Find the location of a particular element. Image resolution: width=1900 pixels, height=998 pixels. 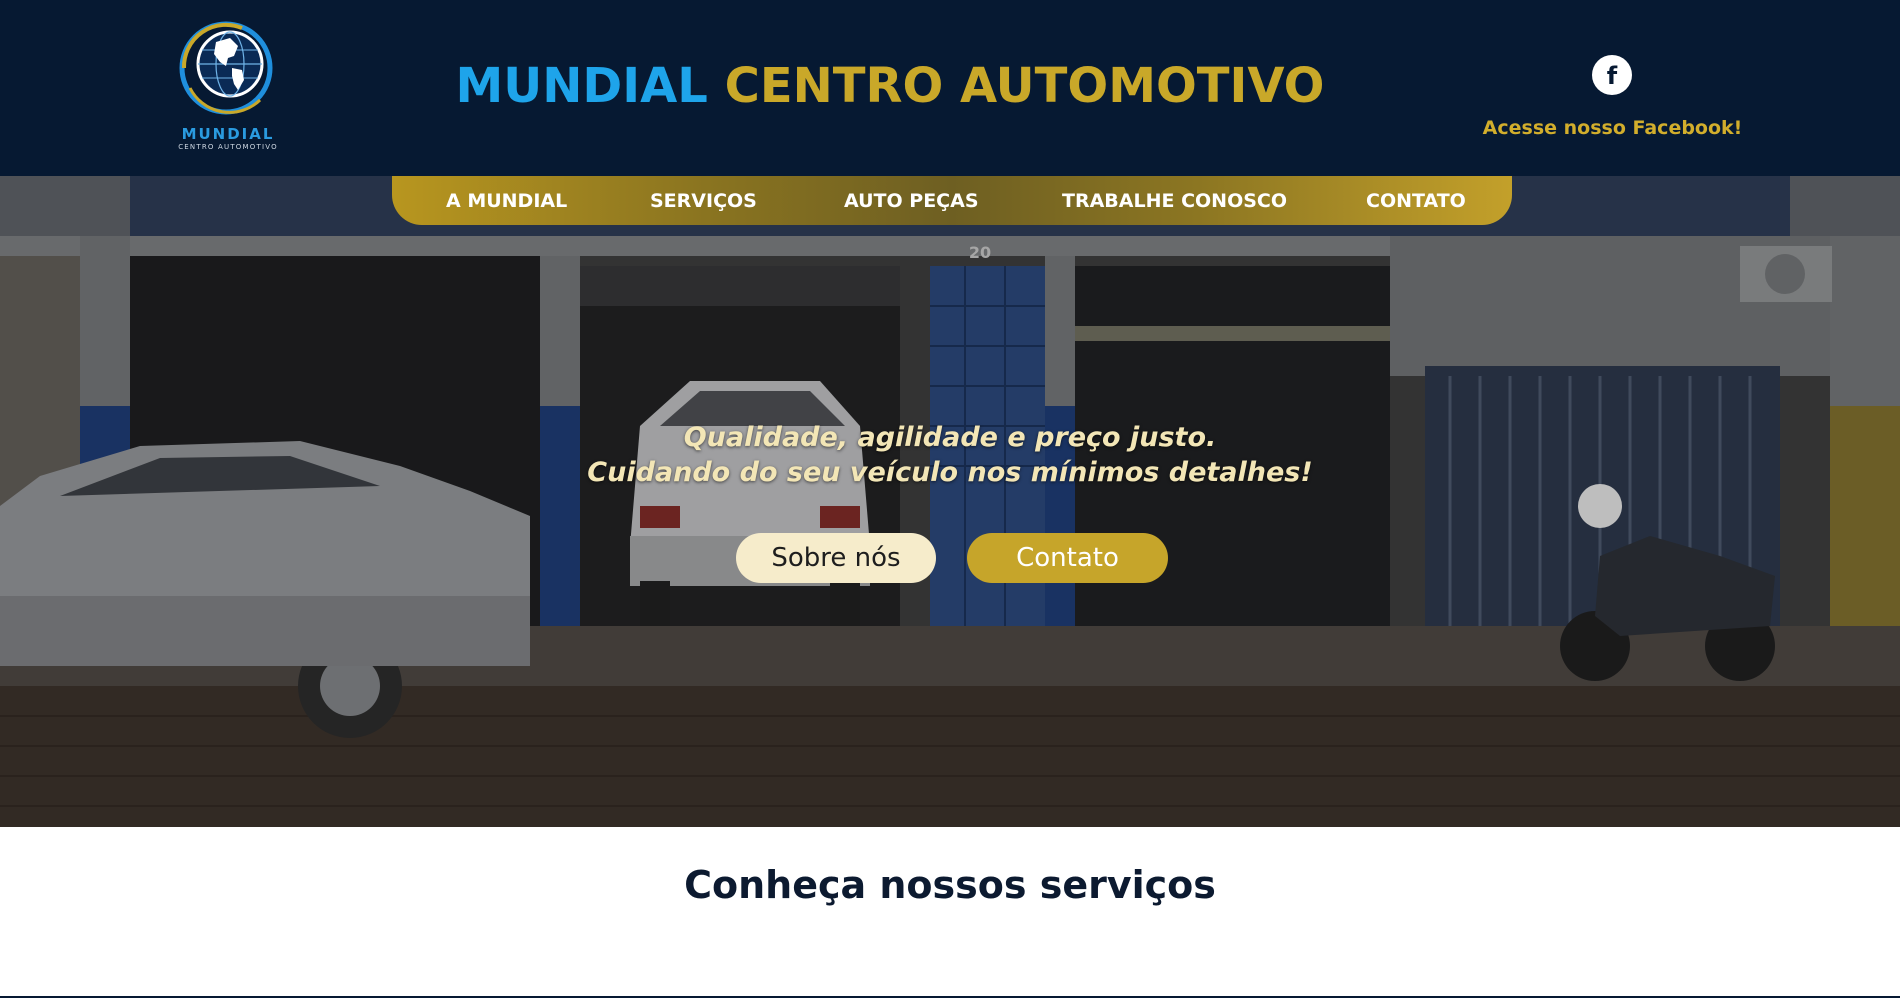

hero-tagline-line1: Qualidade, agilidade e preço justo. is located at coordinates (950, 437).